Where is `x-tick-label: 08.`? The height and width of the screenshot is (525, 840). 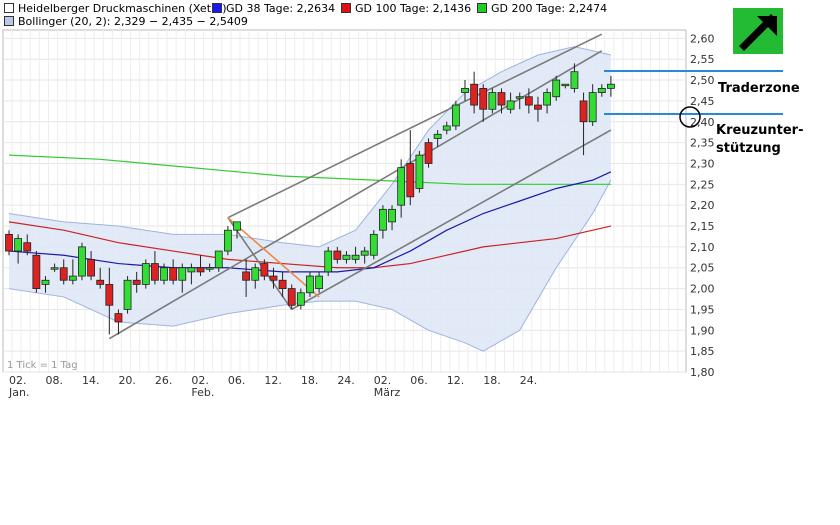 x-tick-label: 08. is located at coordinates (54, 380).